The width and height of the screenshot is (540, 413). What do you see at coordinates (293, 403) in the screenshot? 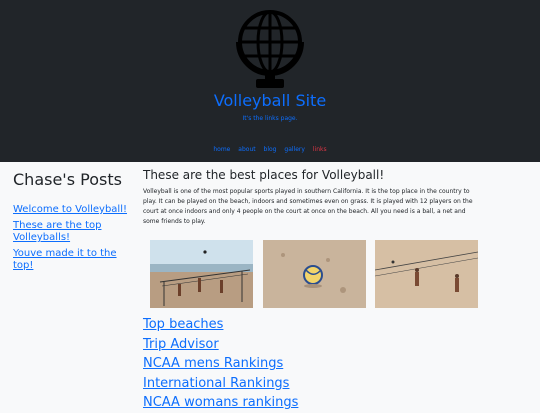
I see `link-ncaa-womans-rankings: NCAA womans rankings` at bounding box center [293, 403].